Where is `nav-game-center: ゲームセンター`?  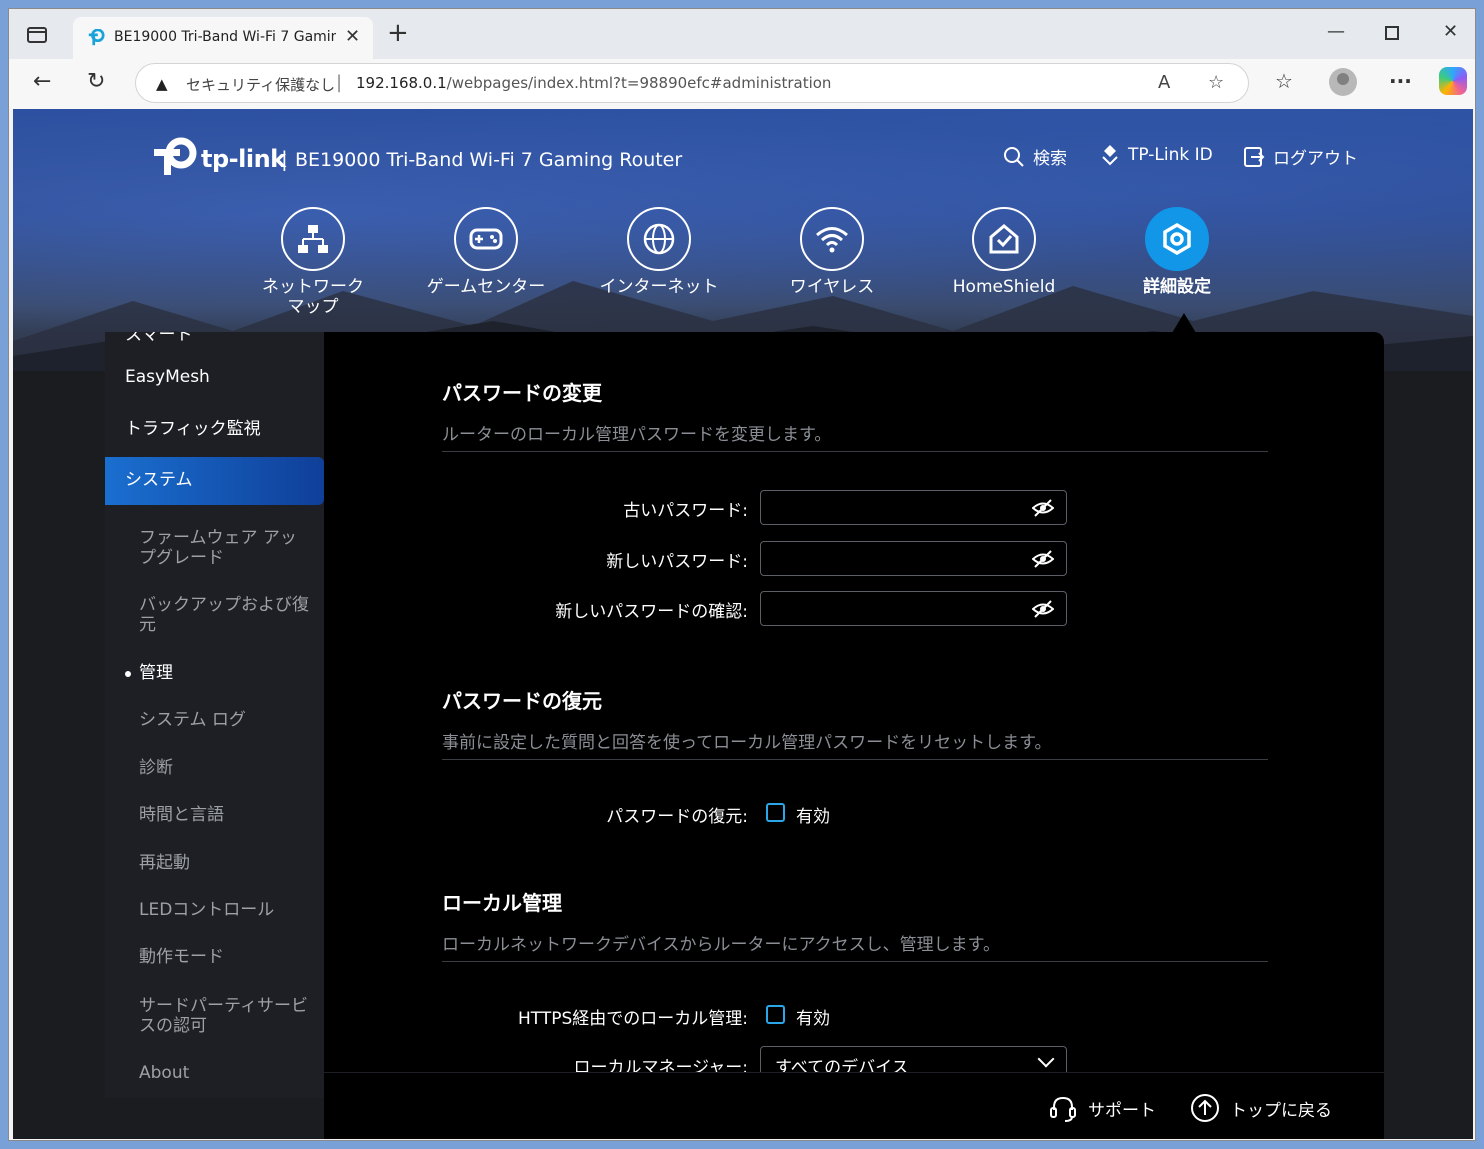
nav-game-center: ゲームセンター is located at coordinates (486, 252).